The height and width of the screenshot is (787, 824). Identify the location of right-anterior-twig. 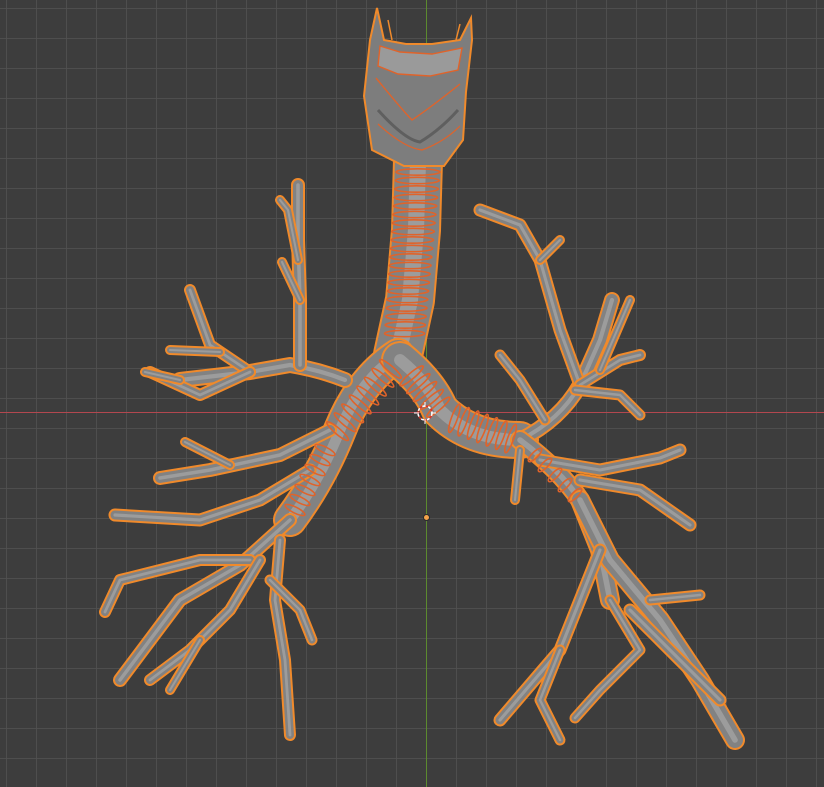
(162, 376).